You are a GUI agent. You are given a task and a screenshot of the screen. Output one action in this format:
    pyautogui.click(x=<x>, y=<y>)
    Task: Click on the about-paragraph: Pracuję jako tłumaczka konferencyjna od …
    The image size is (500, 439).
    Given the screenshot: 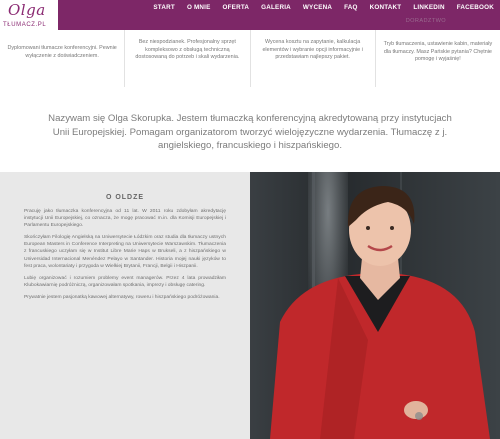 What is the action you would take?
    pyautogui.click(x=125, y=219)
    